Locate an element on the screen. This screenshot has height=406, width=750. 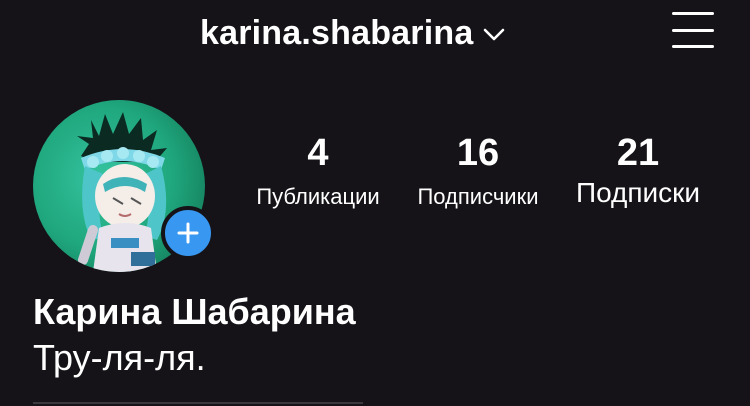
menu-button is located at coordinates (693, 30).